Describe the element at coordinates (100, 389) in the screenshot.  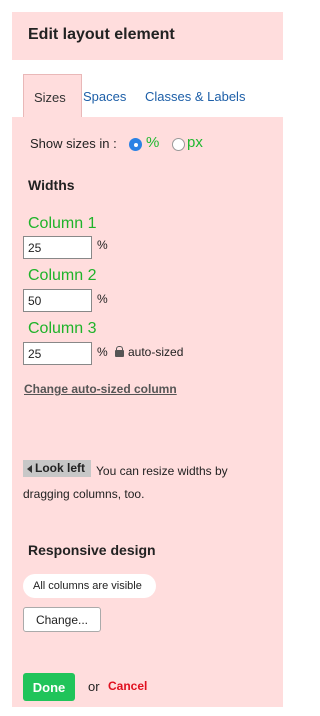
I see `change-auto-sized-column-link: Change auto-sized column` at that location.